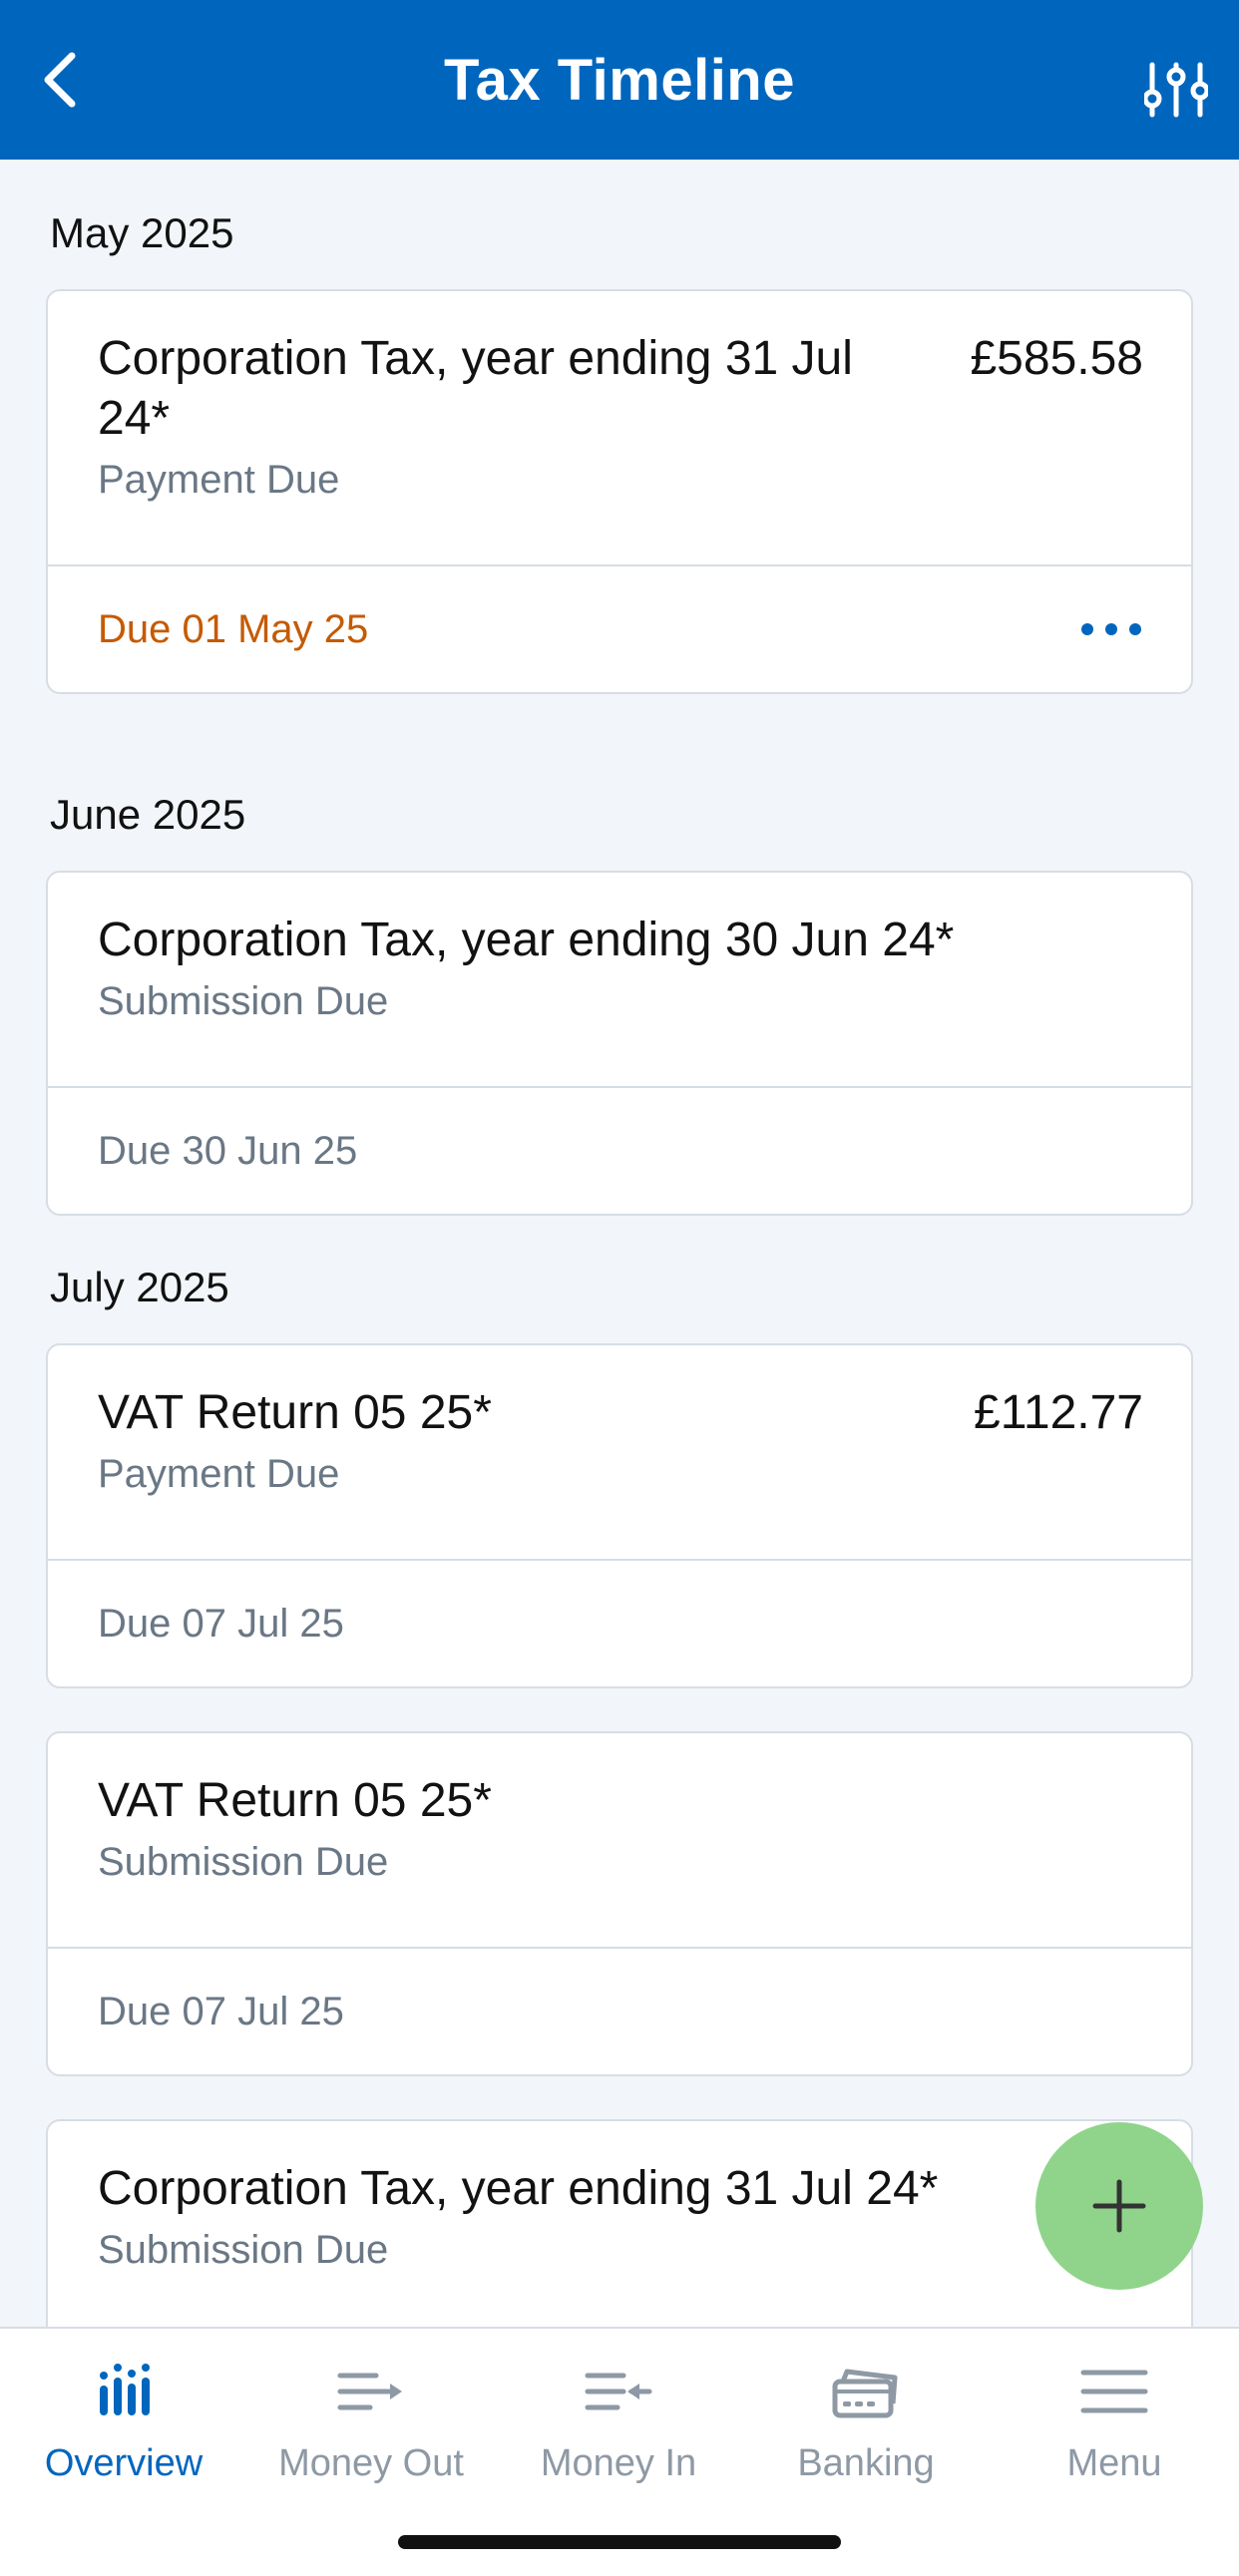 The width and height of the screenshot is (1239, 2576). What do you see at coordinates (125, 2390) in the screenshot?
I see `bar-chart-icon` at bounding box center [125, 2390].